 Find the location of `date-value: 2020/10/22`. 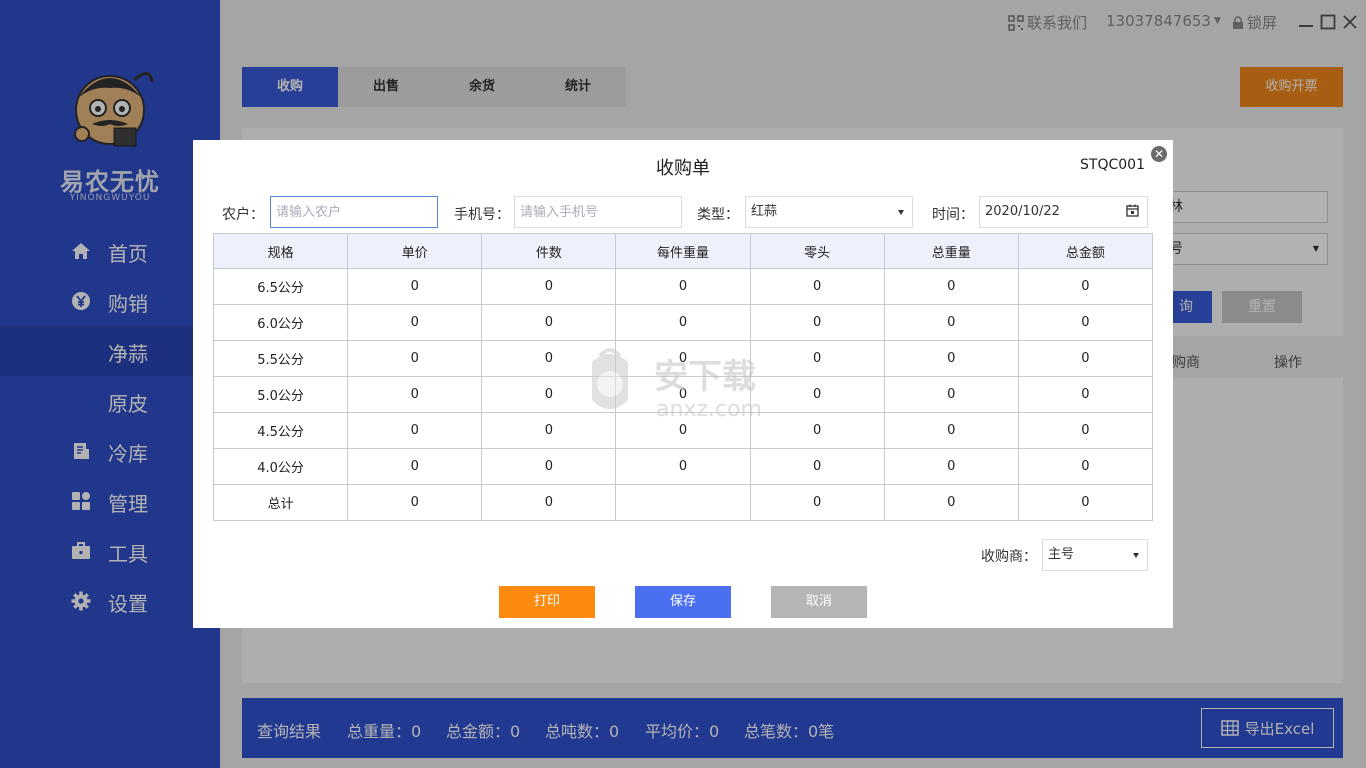

date-value: 2020/10/22 is located at coordinates (1022, 211).